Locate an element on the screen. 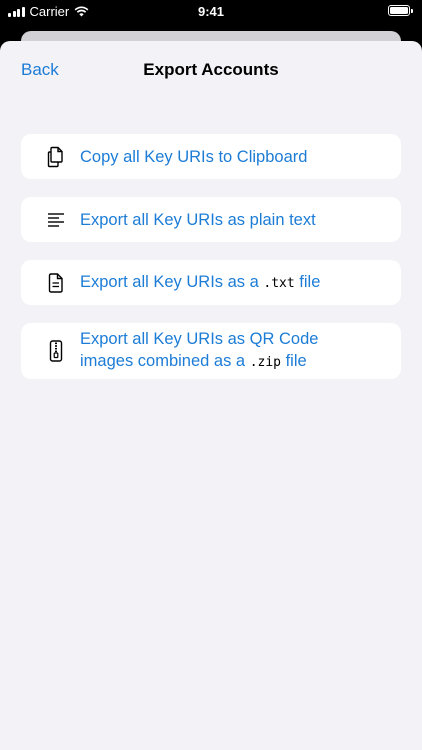 The image size is (422, 750). battery-icon is located at coordinates (400, 10).